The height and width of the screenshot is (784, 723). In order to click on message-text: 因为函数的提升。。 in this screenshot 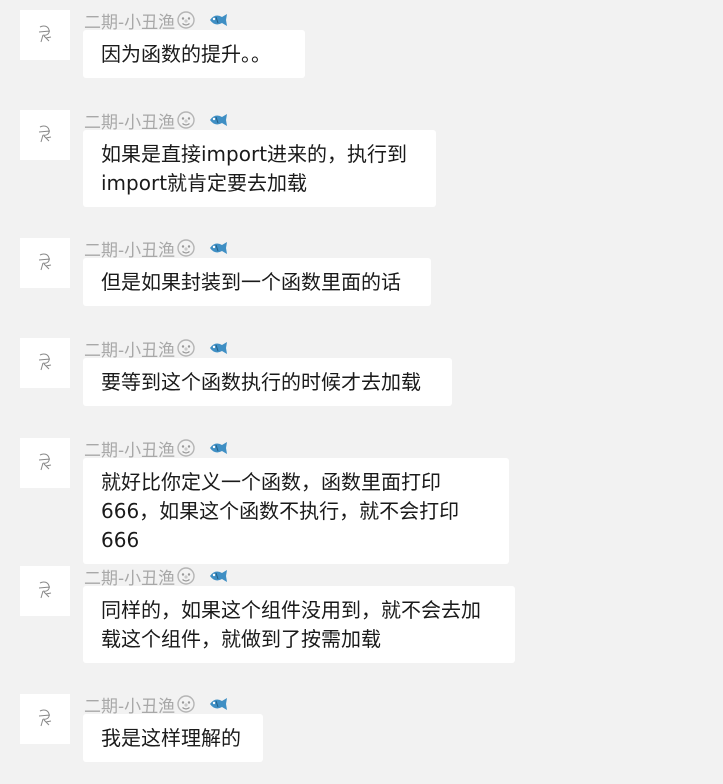, I will do `click(186, 54)`.